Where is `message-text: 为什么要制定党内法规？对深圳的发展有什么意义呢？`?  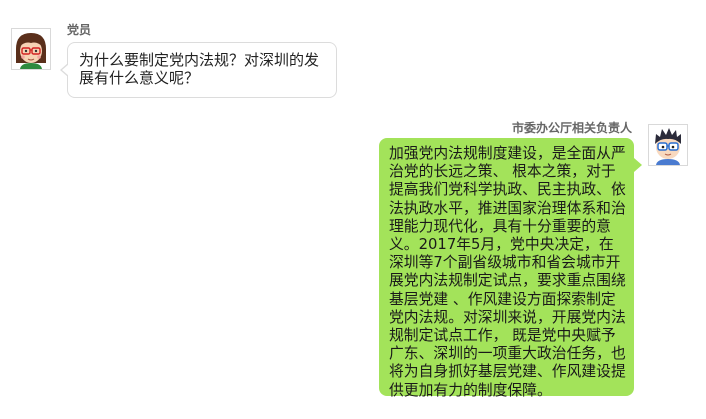 message-text: 为什么要制定党内法规？对深圳的发展有什么意义呢？ is located at coordinates (199, 69).